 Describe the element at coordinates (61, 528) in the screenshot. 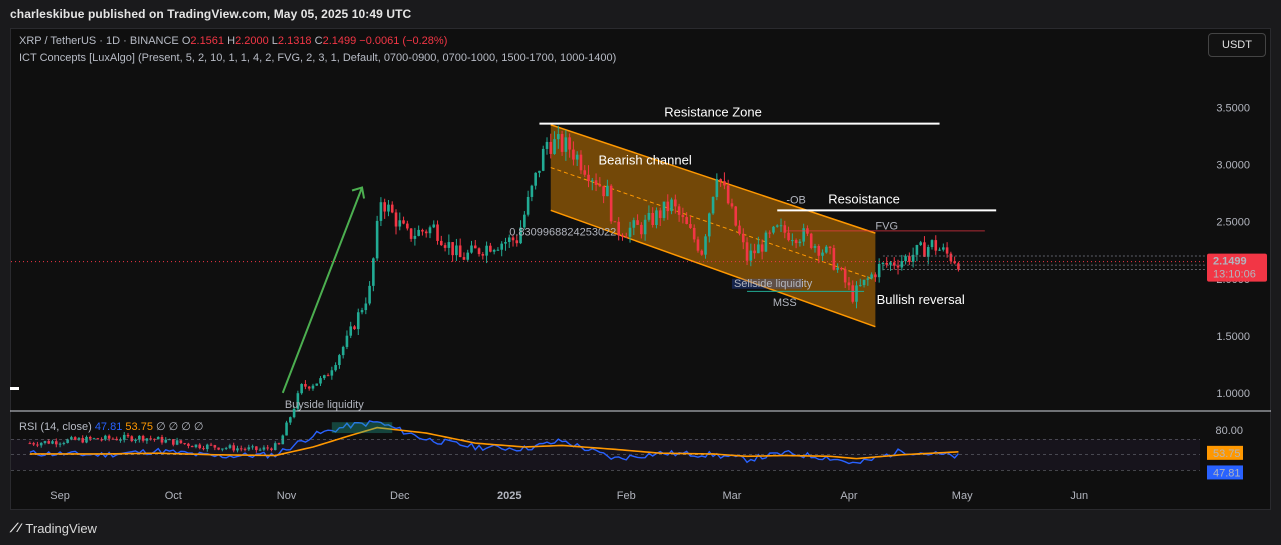

I see `footer-brand: TradingView` at that location.